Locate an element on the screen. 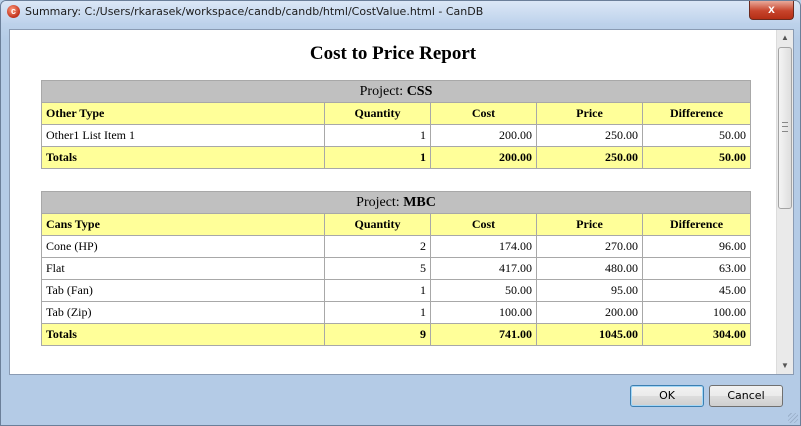 Image resolution: width=801 pixels, height=426 pixels. scrollbar-grip-icon is located at coordinates (785, 127).